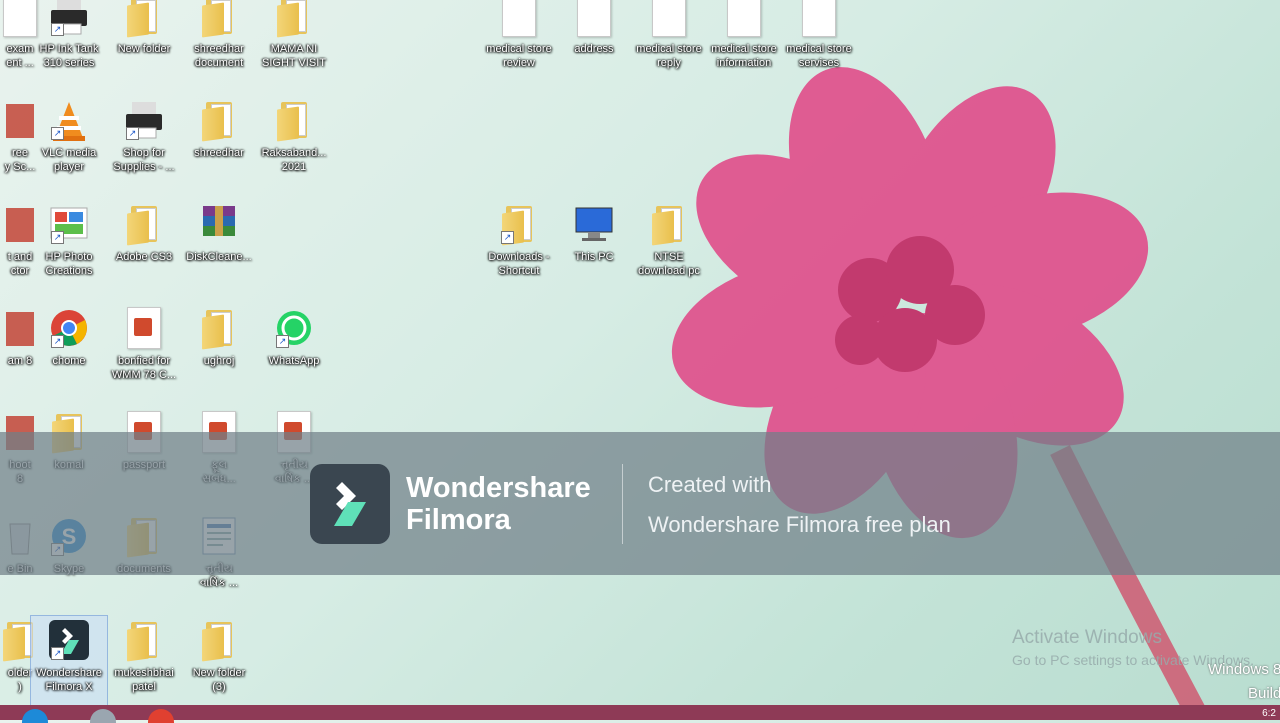 This screenshot has width=1280, height=723. Describe the element at coordinates (519, 264) in the screenshot. I see `desktop-icon-label: Downloads - Shortcut` at that location.